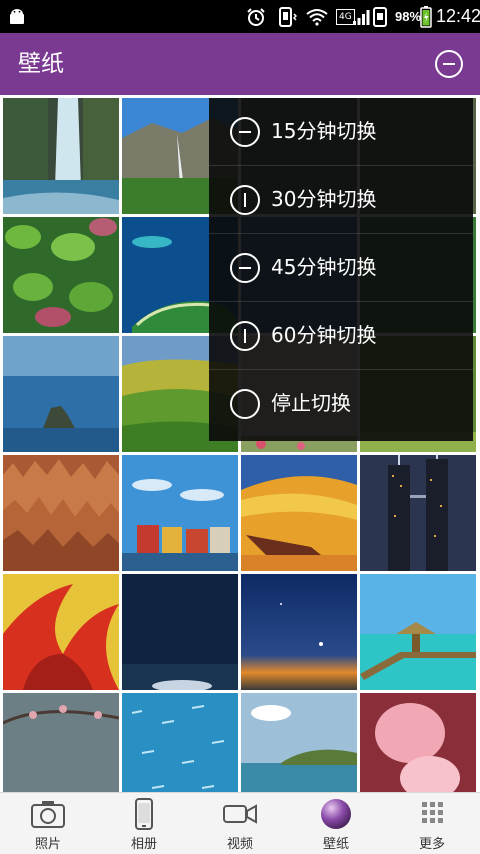 This screenshot has height=854, width=480. I want to click on bottom-navigation: 照片 相册 视频 壁纸 更多, so click(240, 823).